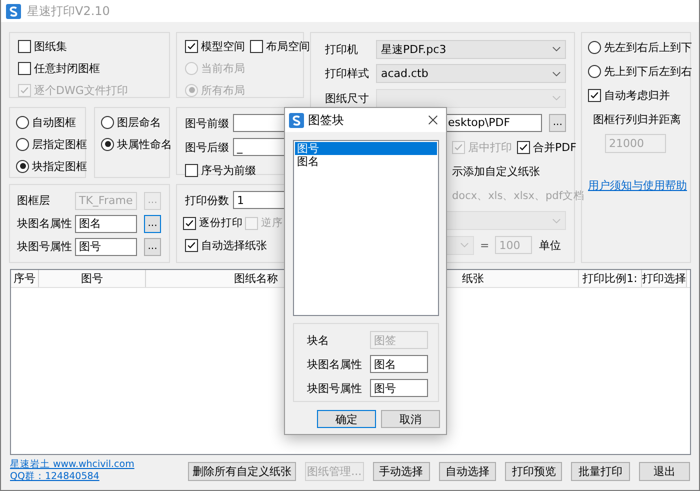 The height and width of the screenshot is (491, 700). I want to click on column-header: 打印比例1:, so click(610, 278).